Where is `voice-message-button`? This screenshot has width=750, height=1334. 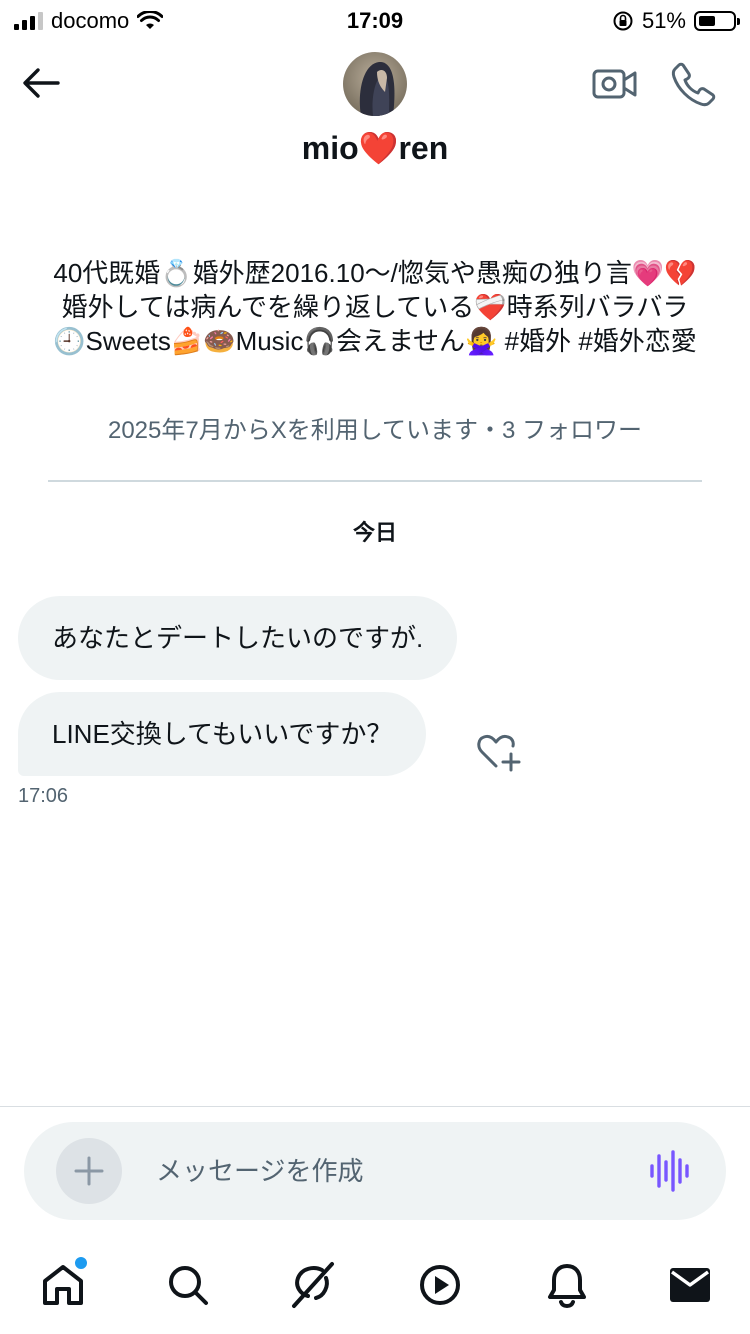 voice-message-button is located at coordinates (670, 1171).